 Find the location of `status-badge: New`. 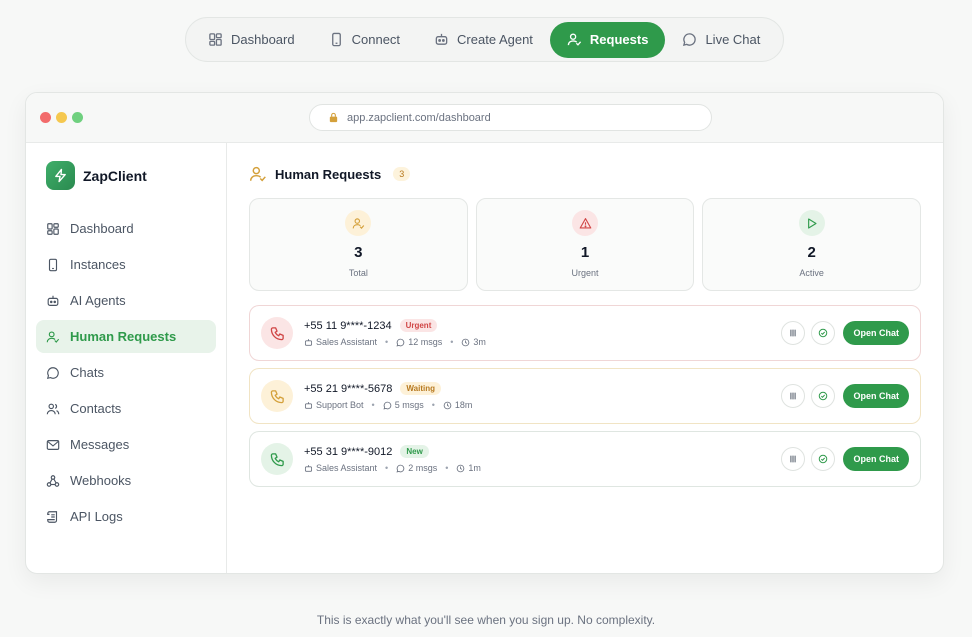

status-badge: New is located at coordinates (414, 451).